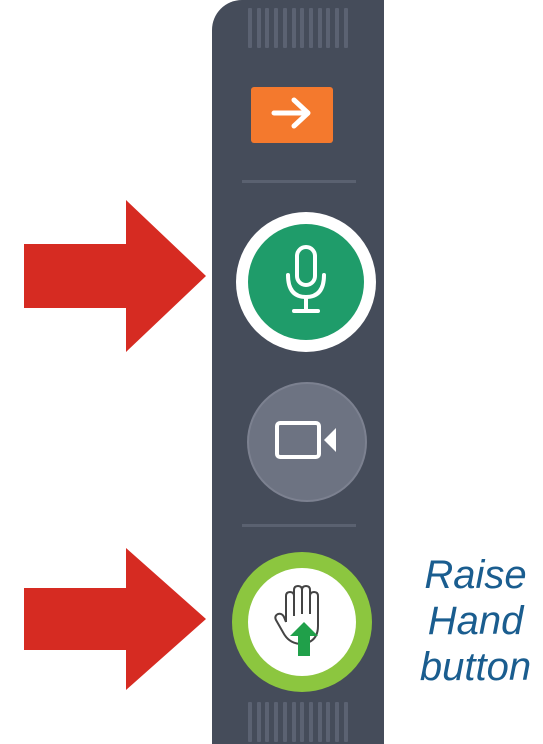  I want to click on arrow-right-icon, so click(292, 115).